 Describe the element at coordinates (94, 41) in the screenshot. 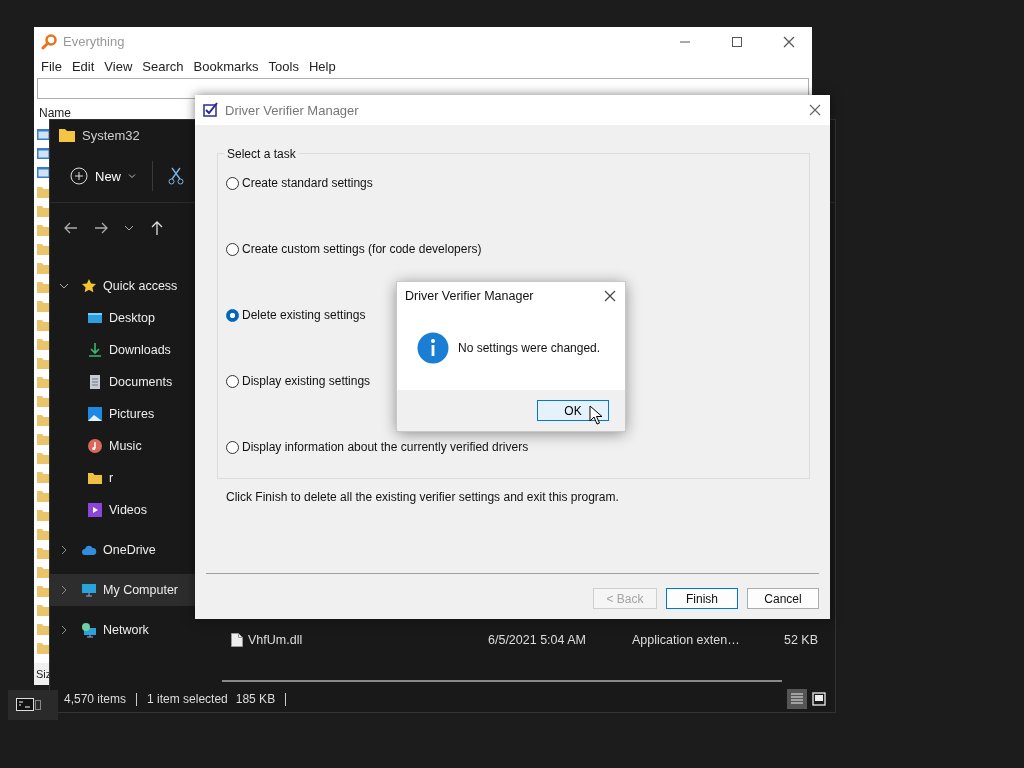

I see `window-title: Everything` at that location.